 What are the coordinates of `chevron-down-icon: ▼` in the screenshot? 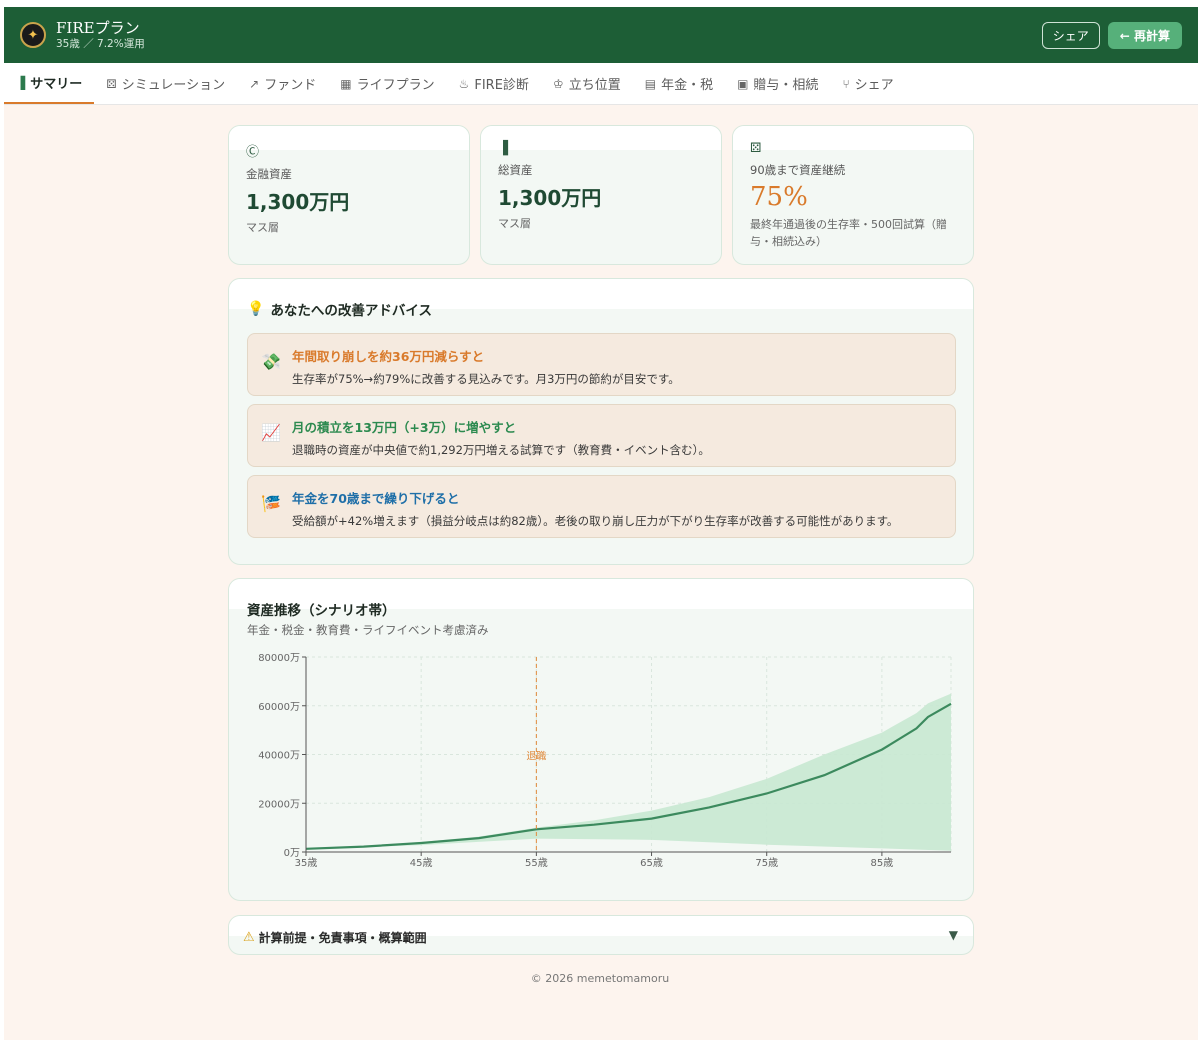 It's located at (953, 935).